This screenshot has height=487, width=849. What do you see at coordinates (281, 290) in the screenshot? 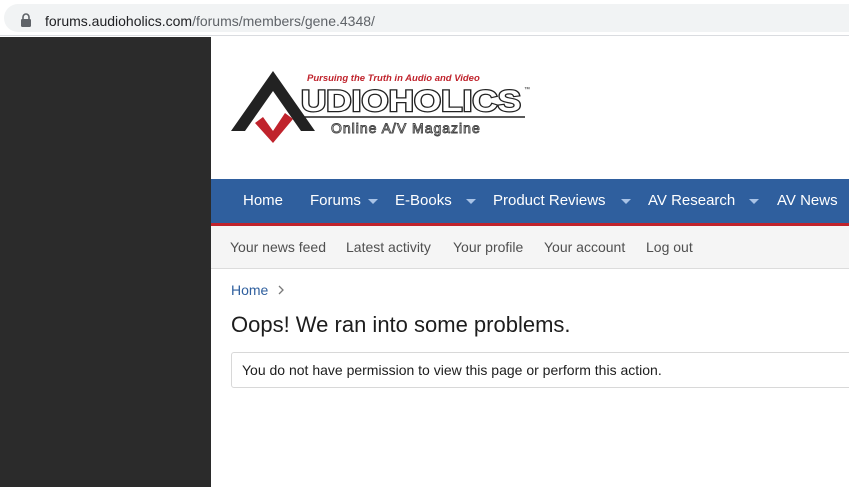
I see `chevron-right-icon` at bounding box center [281, 290].